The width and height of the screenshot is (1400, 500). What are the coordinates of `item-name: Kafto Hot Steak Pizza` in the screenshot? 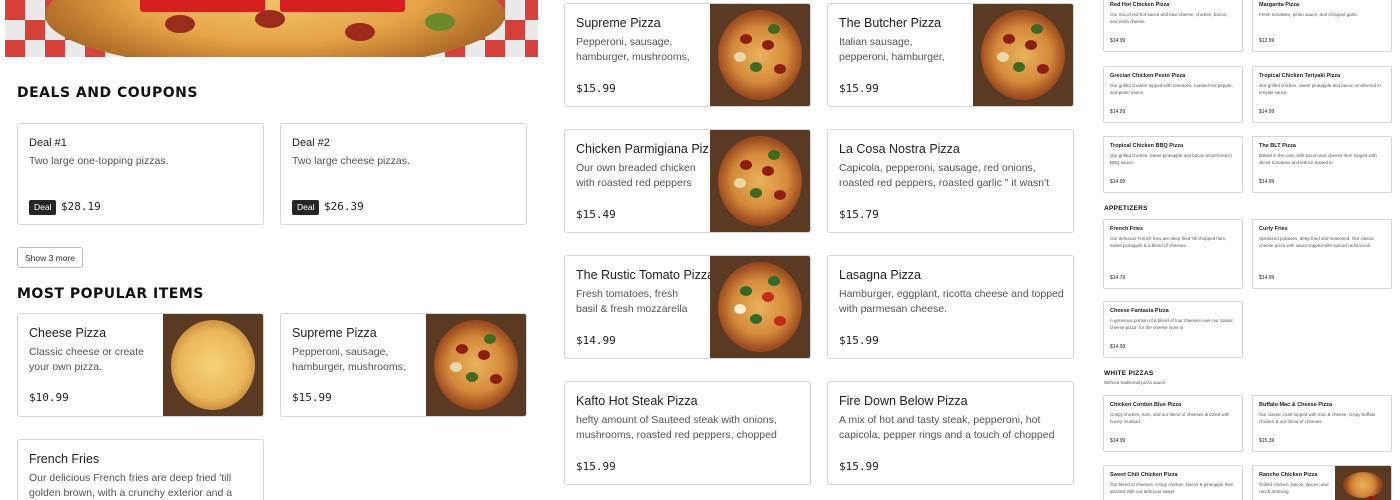 It's located at (637, 401).